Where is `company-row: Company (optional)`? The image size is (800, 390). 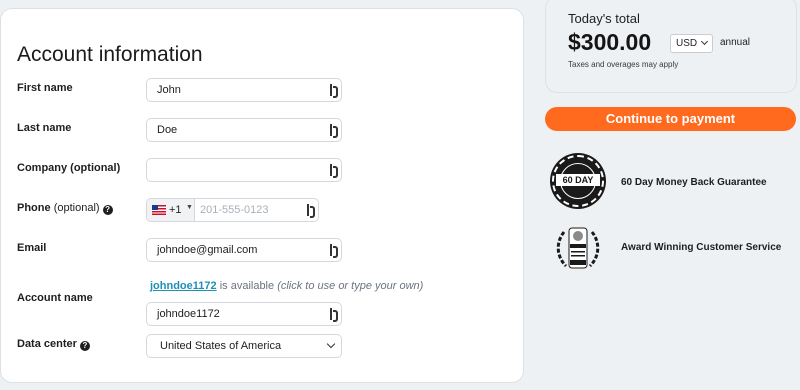 company-row: Company (optional) is located at coordinates (263, 170).